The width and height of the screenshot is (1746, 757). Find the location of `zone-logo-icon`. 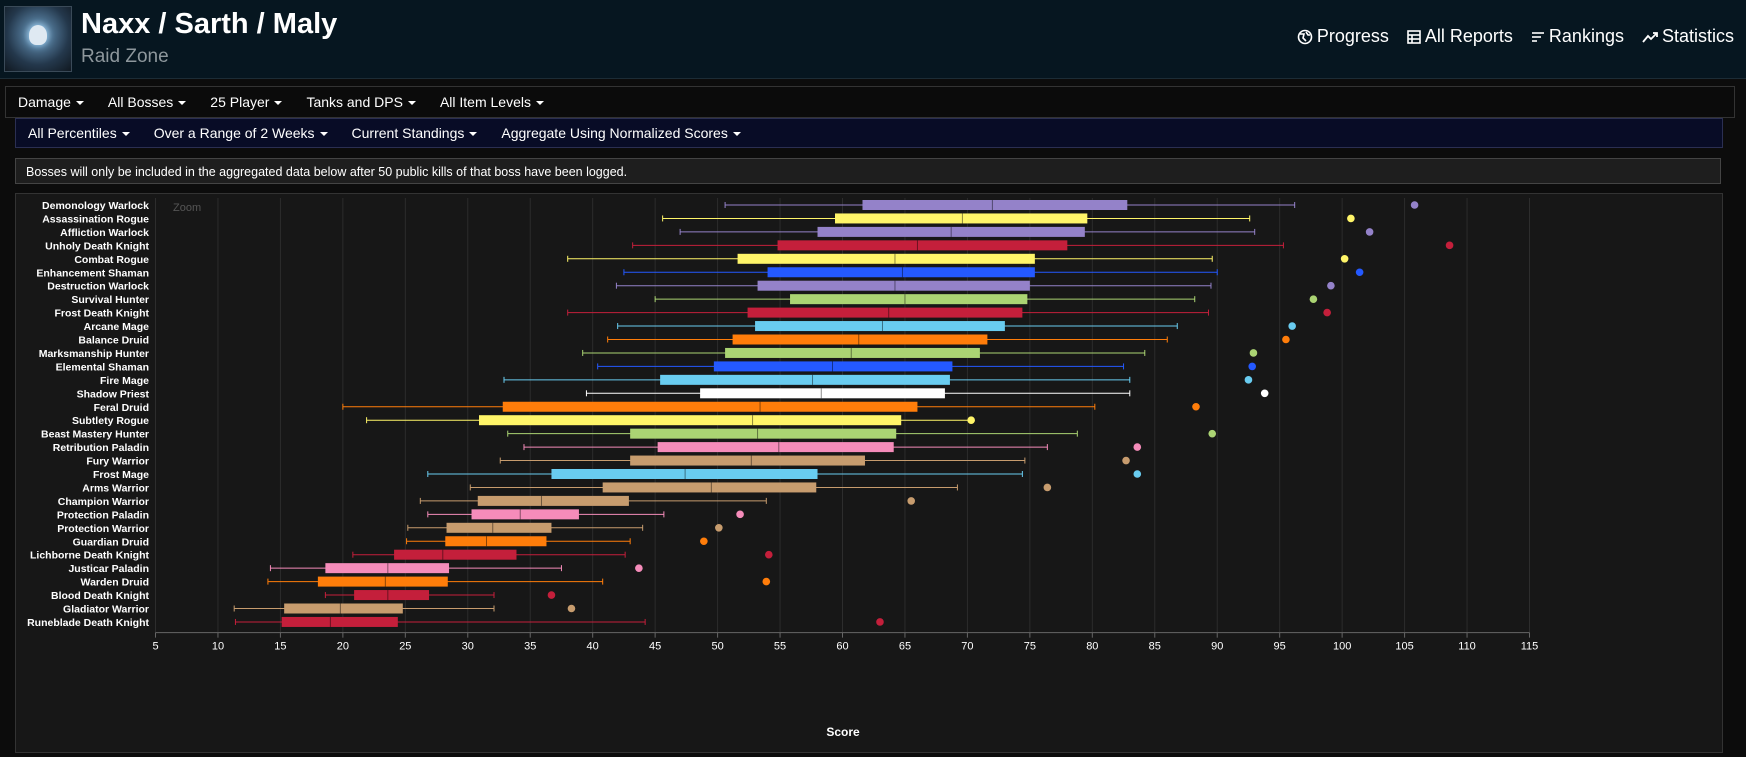

zone-logo-icon is located at coordinates (38, 39).